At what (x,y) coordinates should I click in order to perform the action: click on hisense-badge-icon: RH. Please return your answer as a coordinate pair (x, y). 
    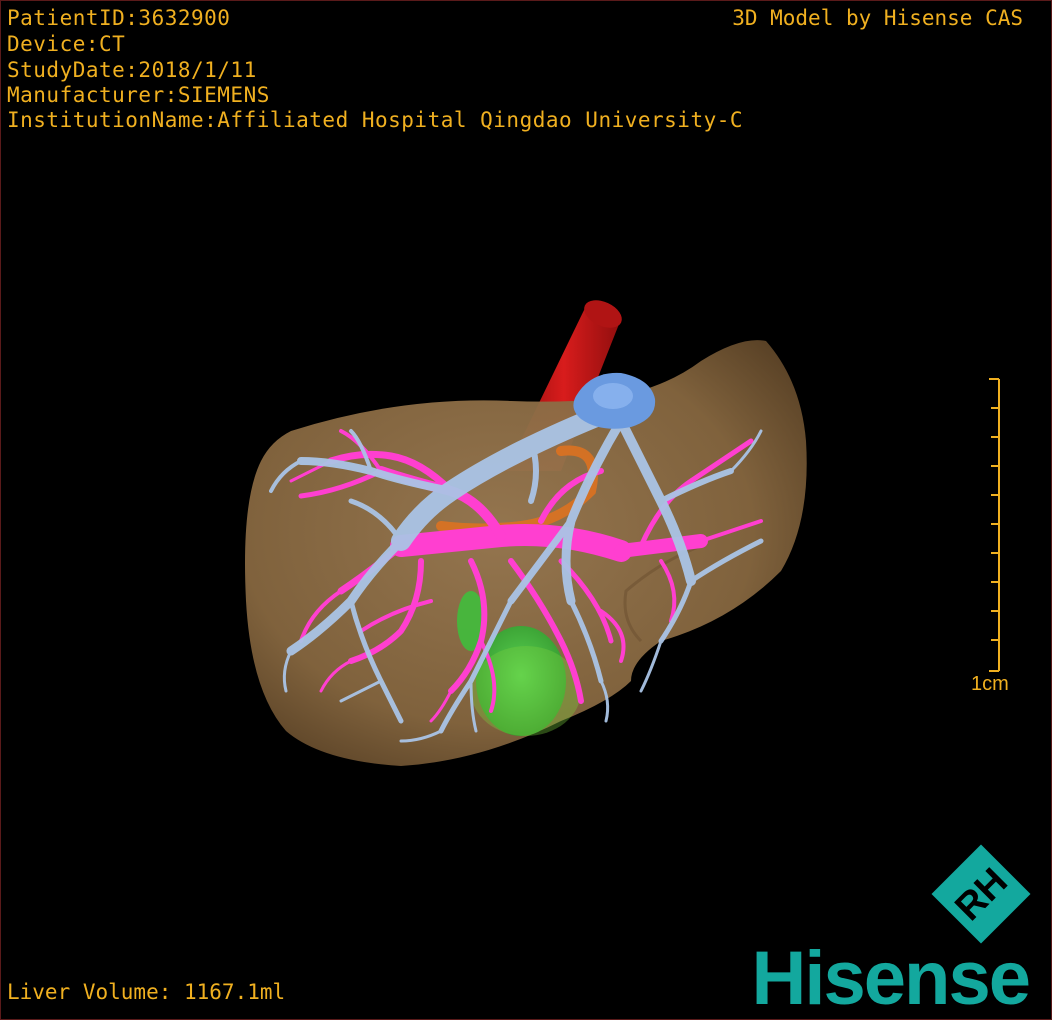
    Looking at the image, I should click on (981, 894).